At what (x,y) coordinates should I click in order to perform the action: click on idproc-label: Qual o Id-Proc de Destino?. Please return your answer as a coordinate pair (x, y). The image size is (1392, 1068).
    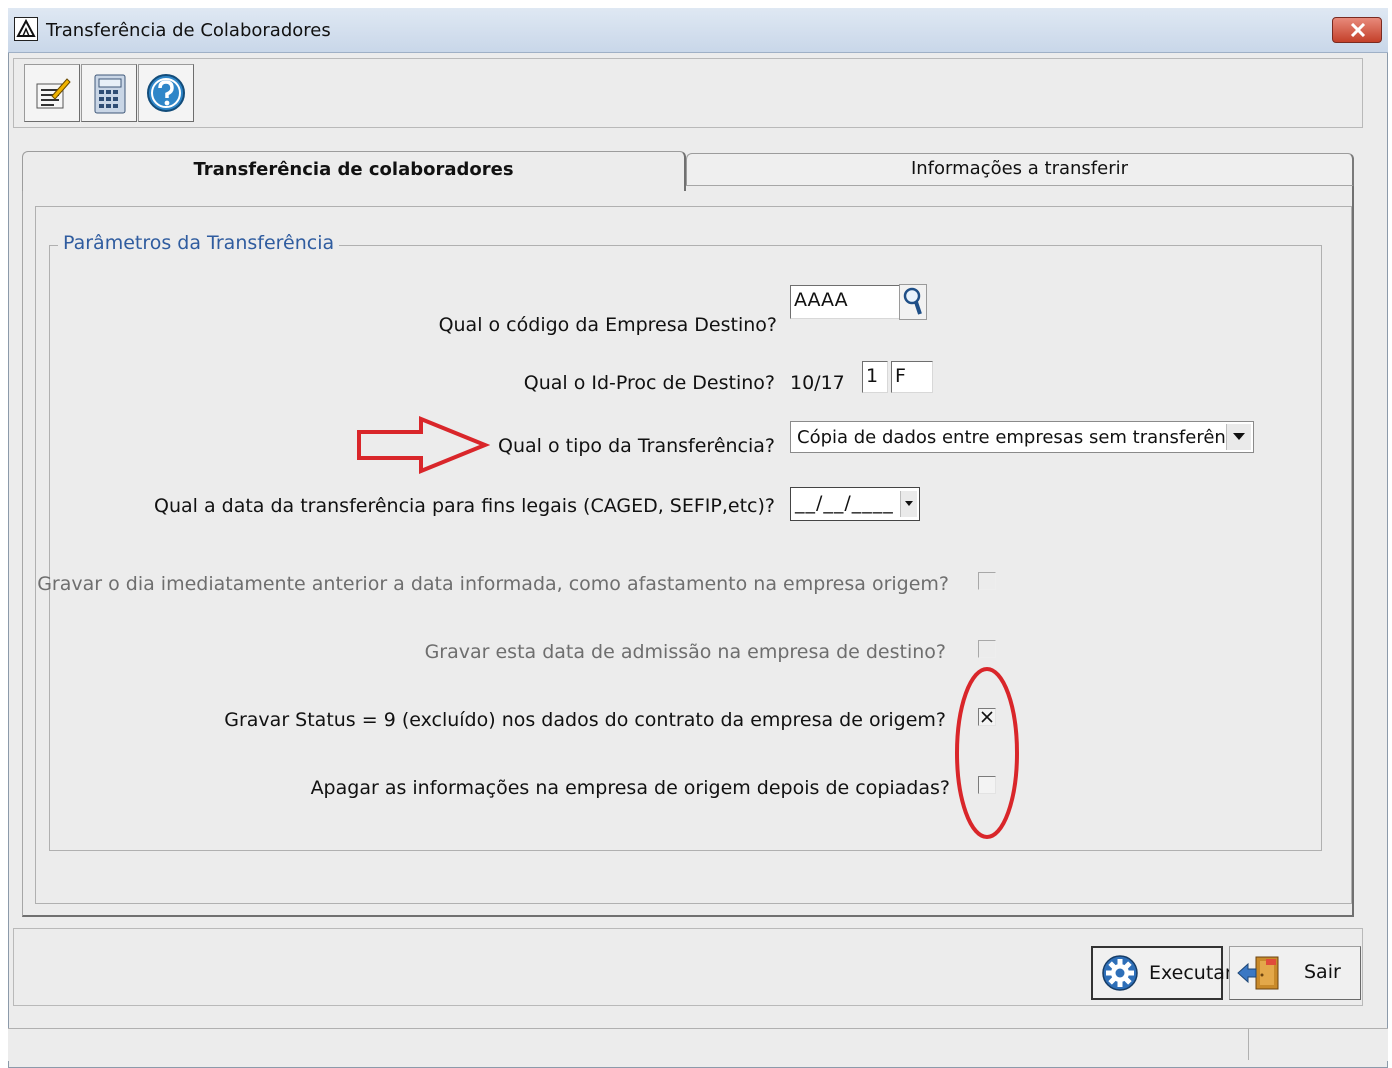
    Looking at the image, I should click on (649, 383).